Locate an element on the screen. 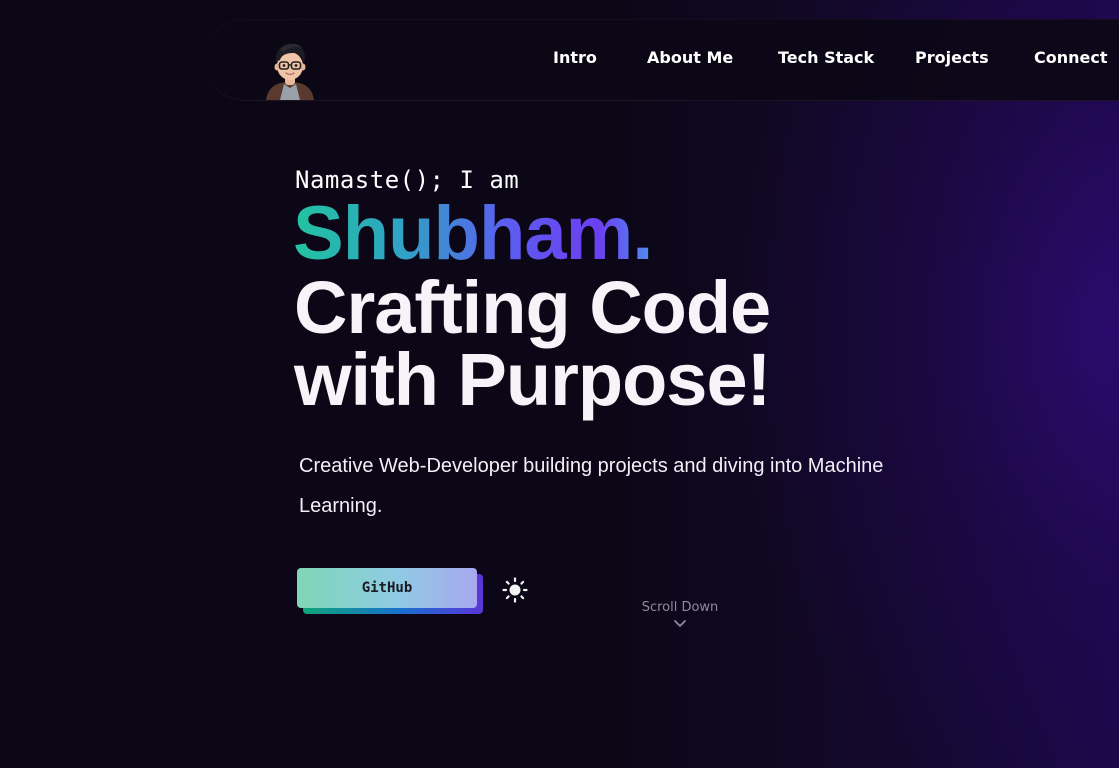  hero-tagline-line-1: Crafting Code is located at coordinates (532, 307).